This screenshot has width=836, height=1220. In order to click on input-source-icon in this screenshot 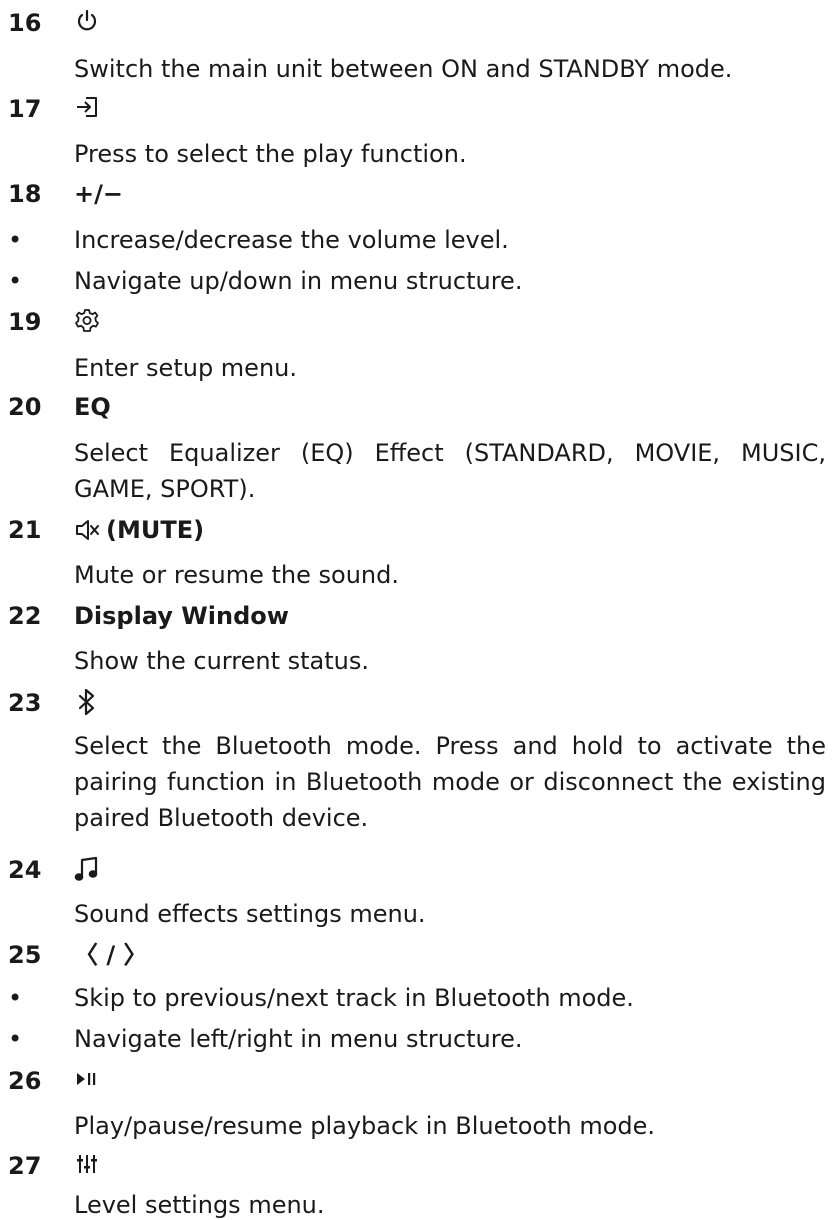, I will do `click(87, 107)`.